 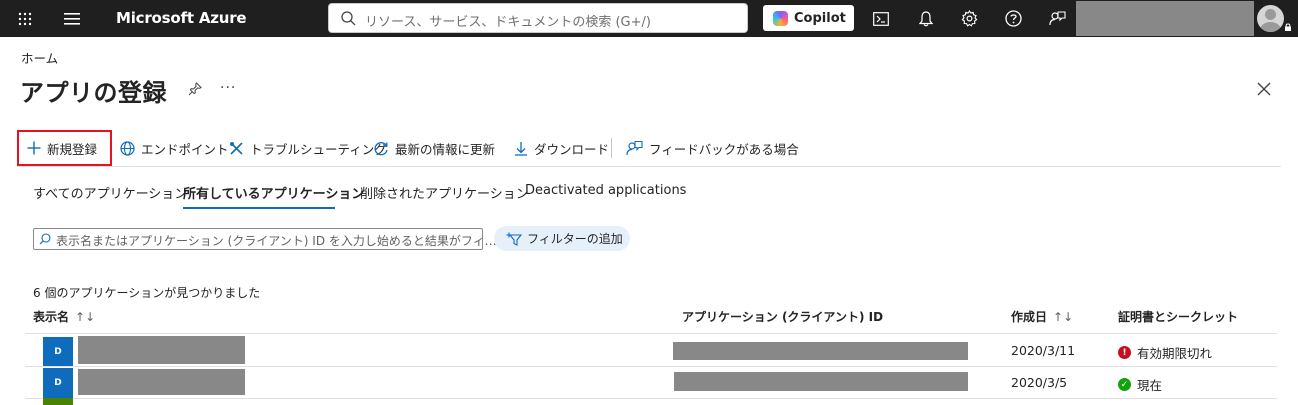 I want to click on copilot-label: Copilot, so click(x=820, y=18).